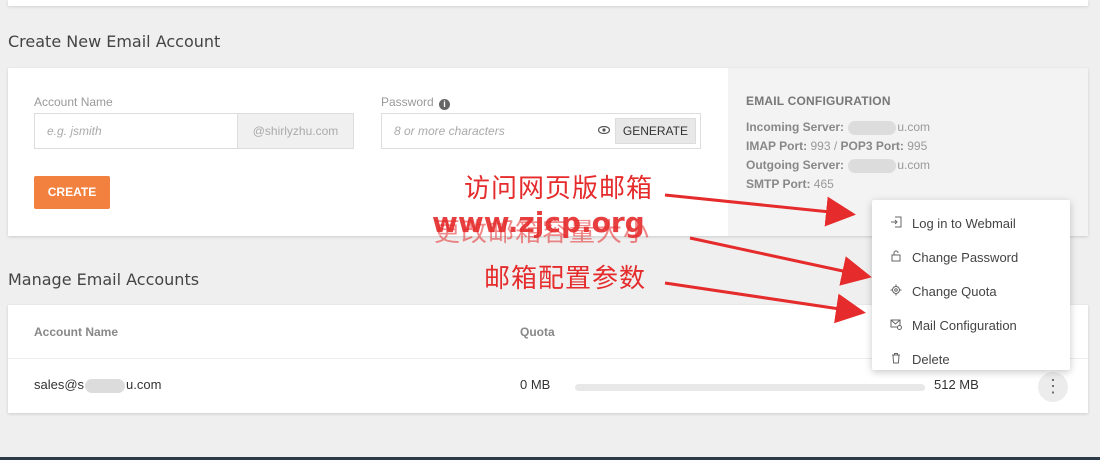 The height and width of the screenshot is (460, 1100). I want to click on manage-section-title: Manage Email Accounts, so click(104, 279).